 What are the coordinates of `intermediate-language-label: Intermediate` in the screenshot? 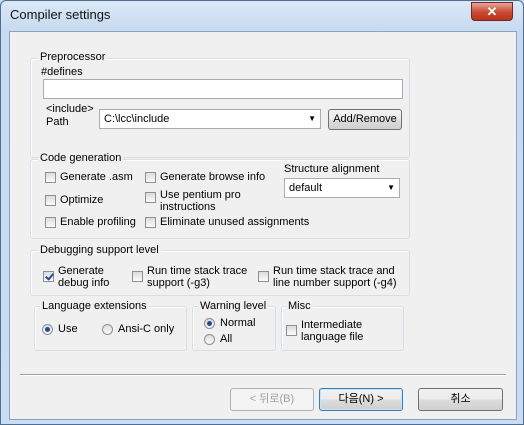 It's located at (332, 325).